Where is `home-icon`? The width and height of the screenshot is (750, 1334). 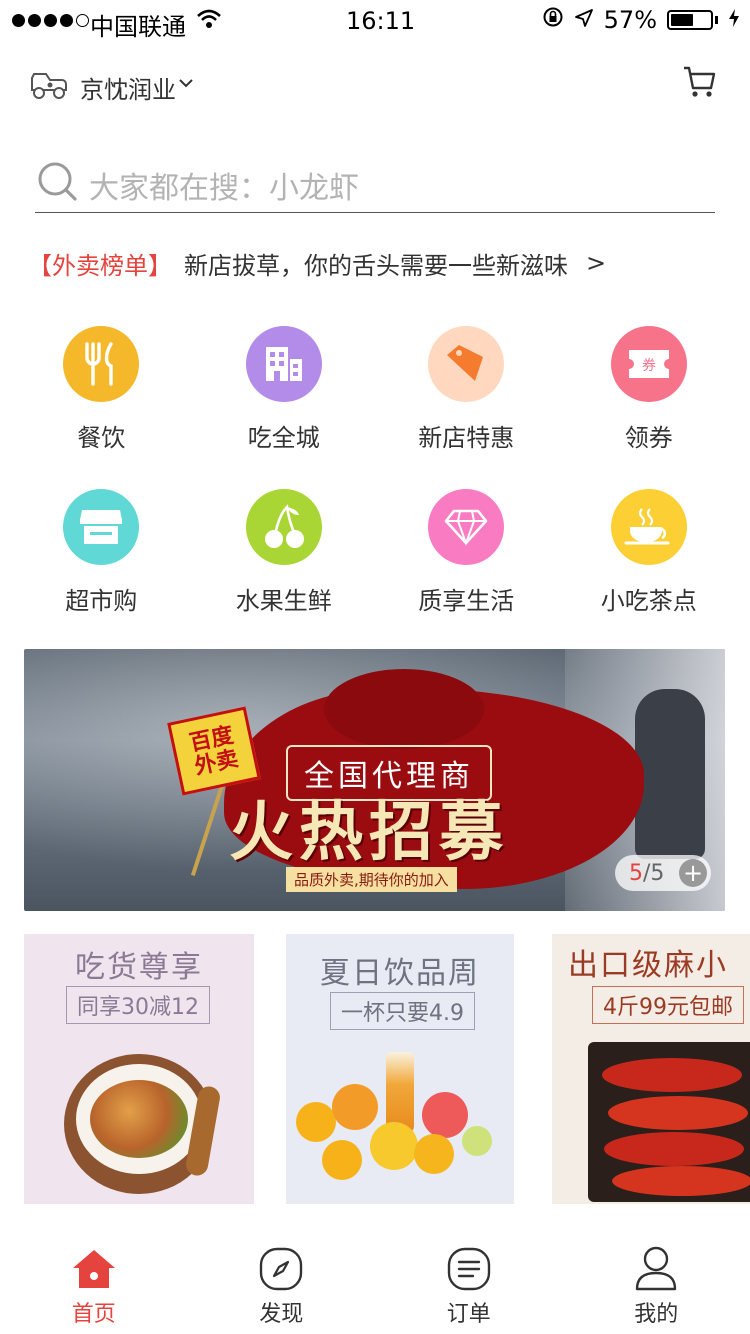 home-icon is located at coordinates (94, 1269).